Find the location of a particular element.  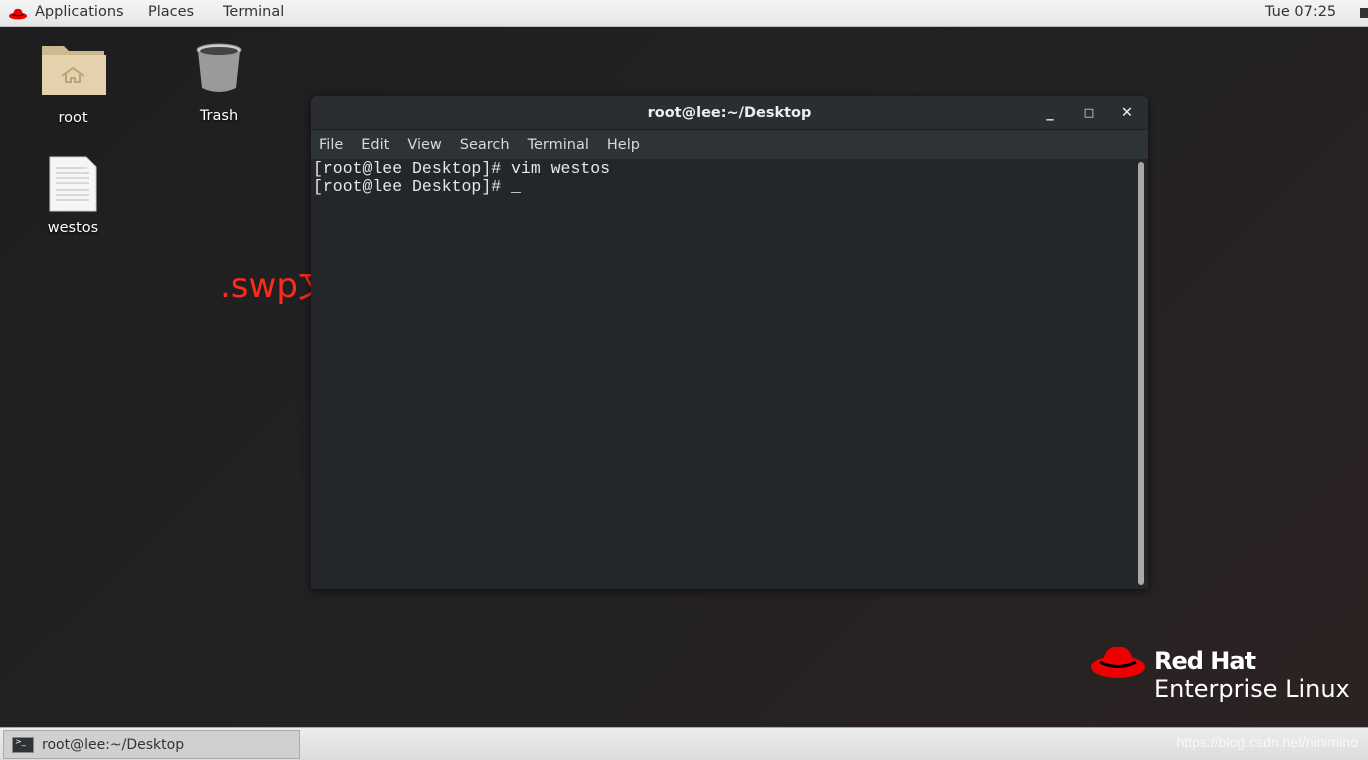

terminal-menu: Terminal is located at coordinates (253, 12).